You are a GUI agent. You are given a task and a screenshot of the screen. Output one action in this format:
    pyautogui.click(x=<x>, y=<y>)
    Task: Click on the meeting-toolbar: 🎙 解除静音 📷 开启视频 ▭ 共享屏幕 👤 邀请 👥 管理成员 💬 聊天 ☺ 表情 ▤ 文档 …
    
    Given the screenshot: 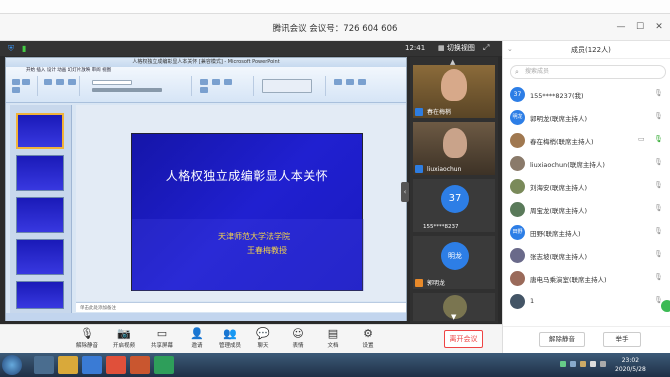 What is the action you would take?
    pyautogui.click(x=251, y=338)
    